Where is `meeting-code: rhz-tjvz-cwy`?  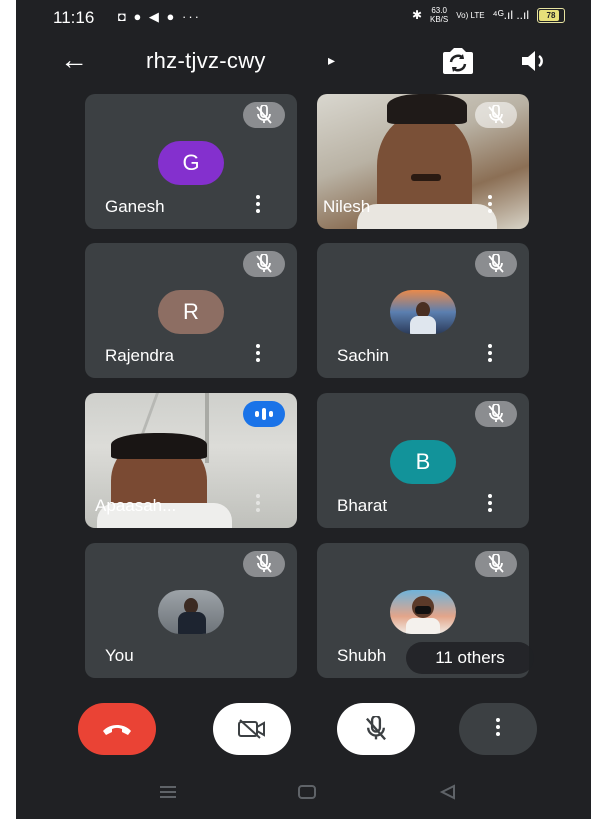
meeting-code: rhz-tjvz-cwy is located at coordinates (206, 61).